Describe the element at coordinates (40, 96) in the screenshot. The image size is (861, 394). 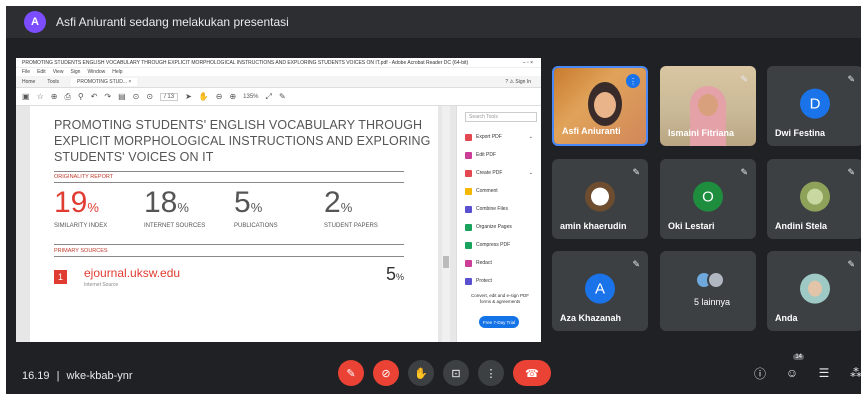
I see `star-icon: ☆` at that location.